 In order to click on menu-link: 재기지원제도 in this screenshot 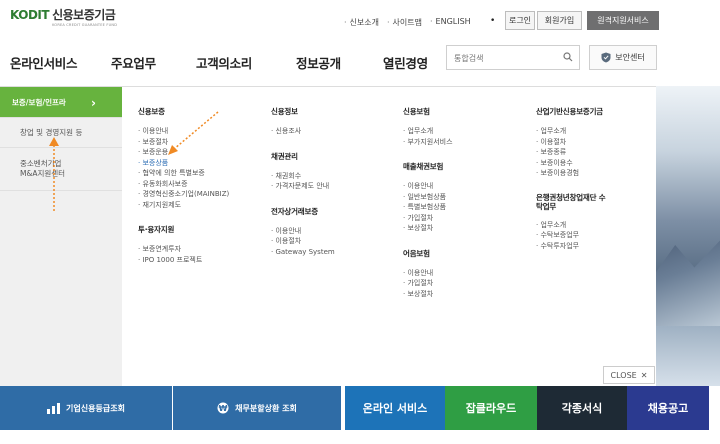, I will do `click(183, 205)`.